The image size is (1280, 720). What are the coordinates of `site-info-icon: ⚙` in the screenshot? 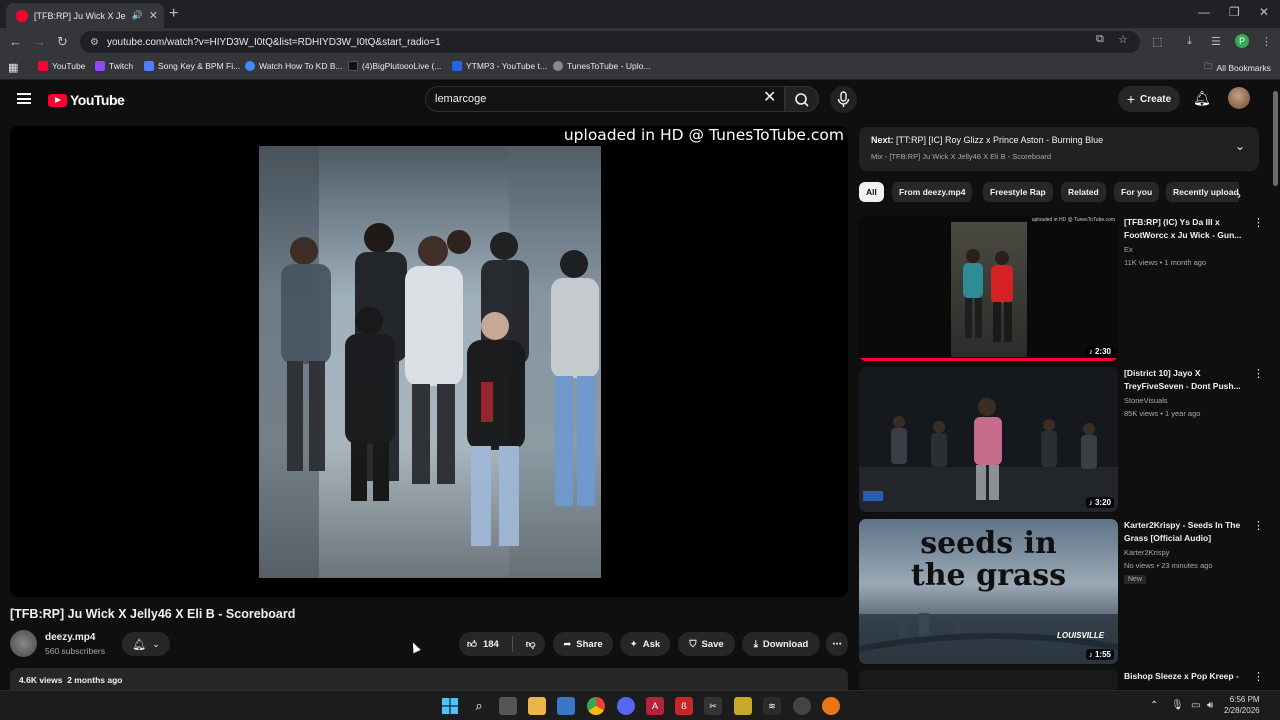 It's located at (94, 42).